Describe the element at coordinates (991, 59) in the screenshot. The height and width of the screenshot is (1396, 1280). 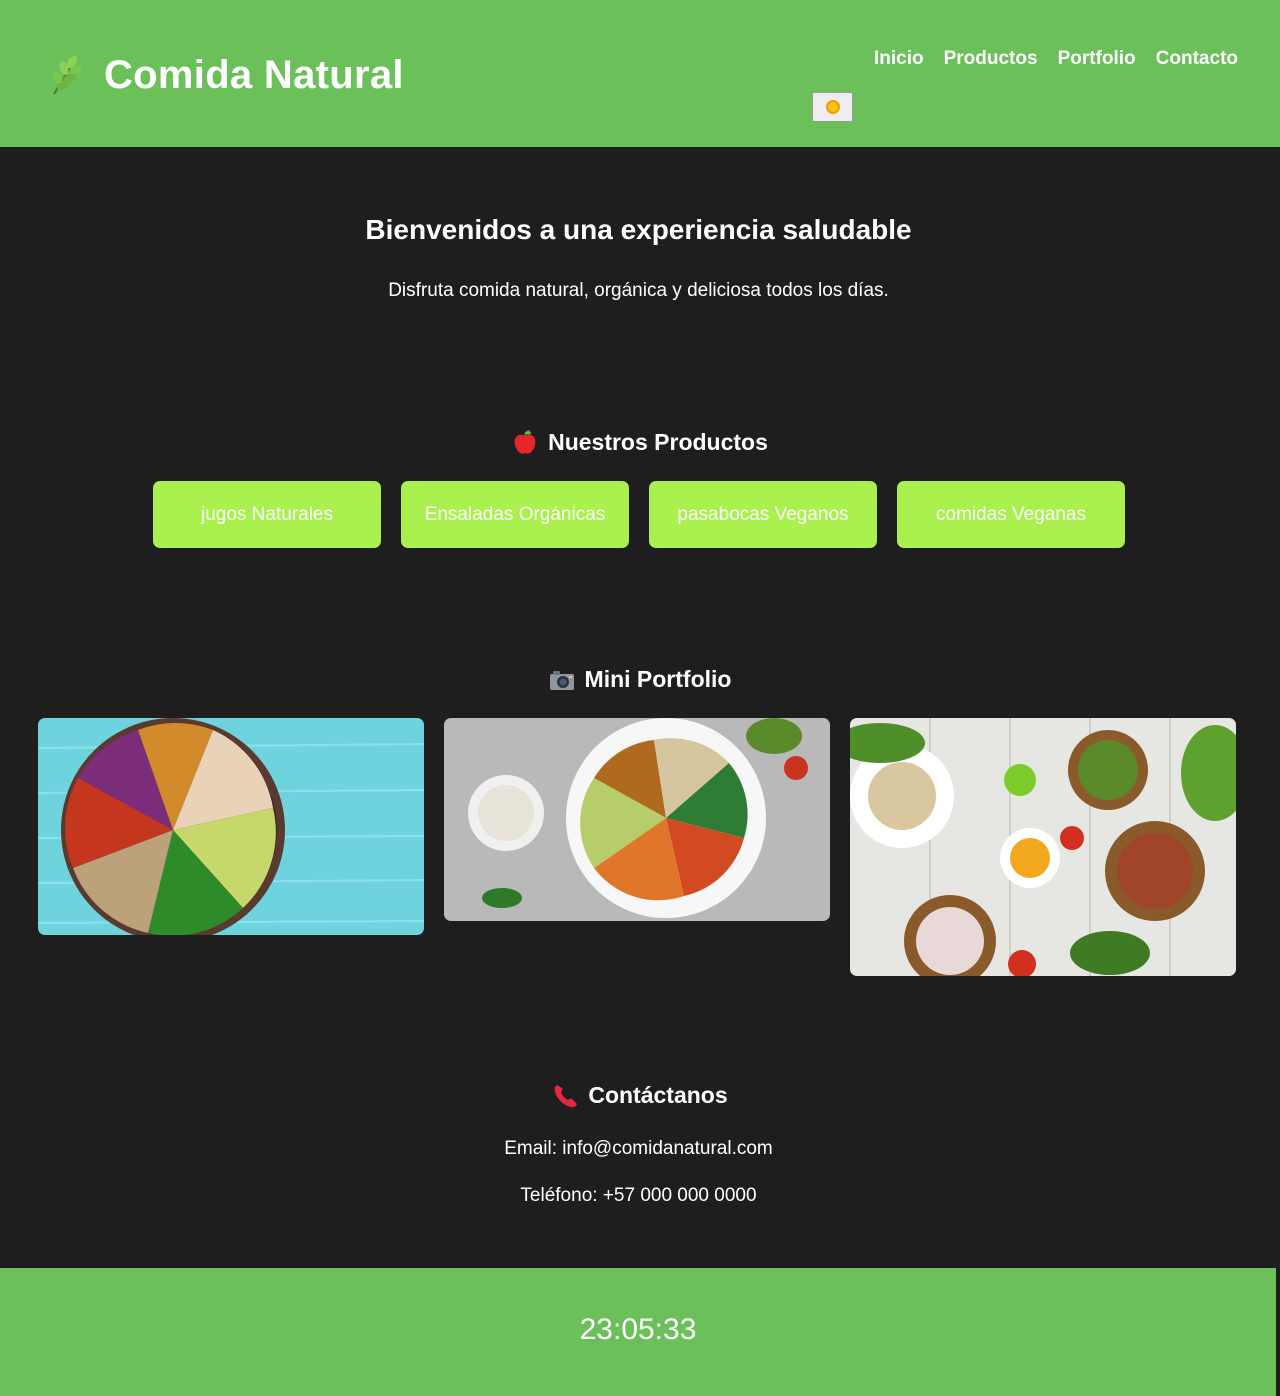
I see `nav-link-productos: Productos` at that location.